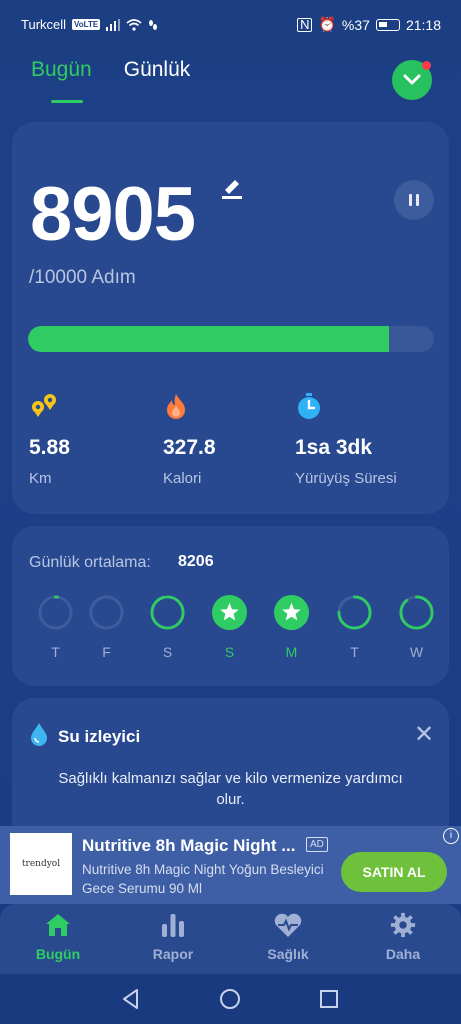  I want to click on home-circle-icon, so click(230, 999).